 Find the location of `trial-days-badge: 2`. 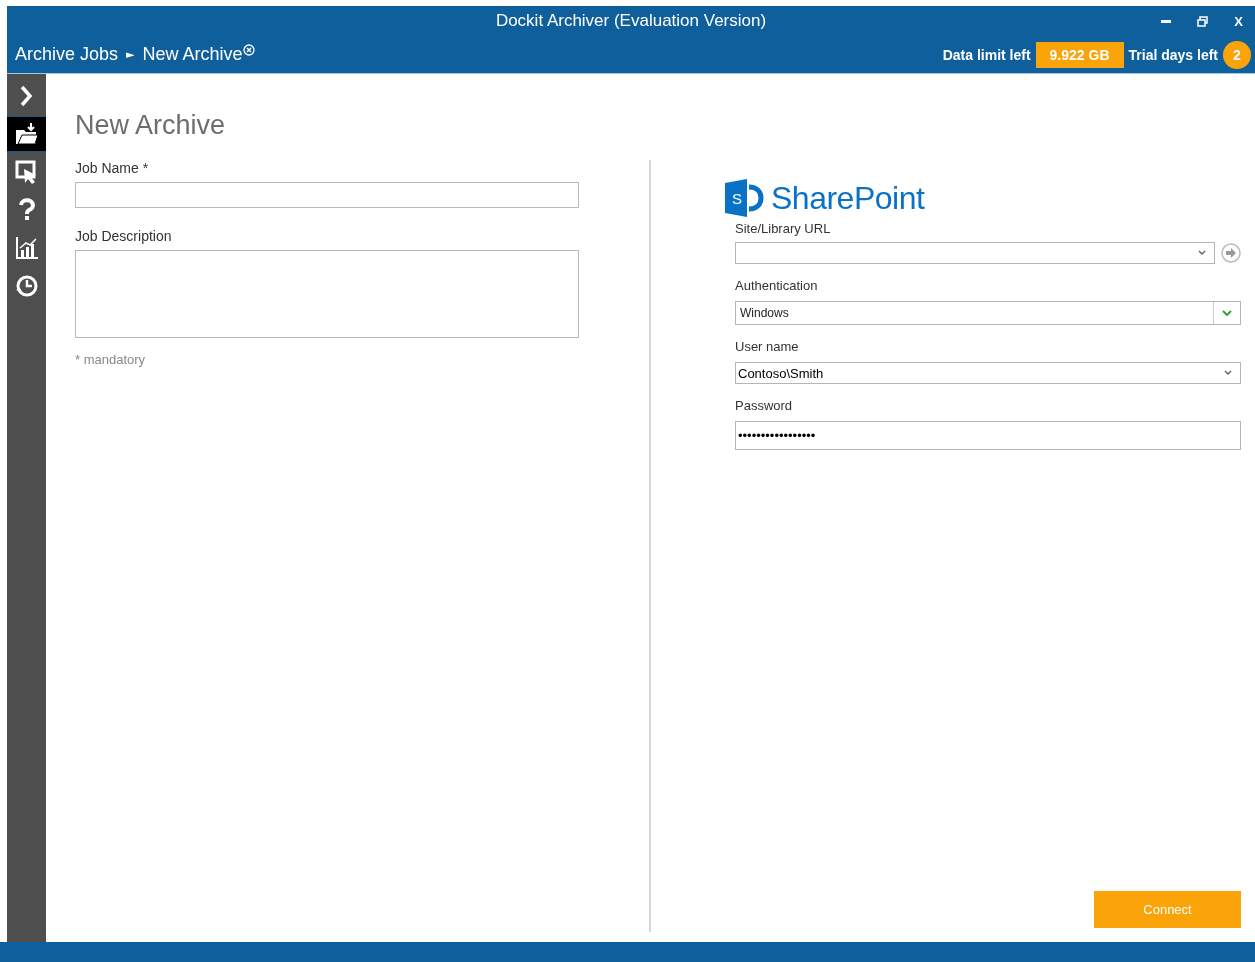

trial-days-badge: 2 is located at coordinates (1237, 54).